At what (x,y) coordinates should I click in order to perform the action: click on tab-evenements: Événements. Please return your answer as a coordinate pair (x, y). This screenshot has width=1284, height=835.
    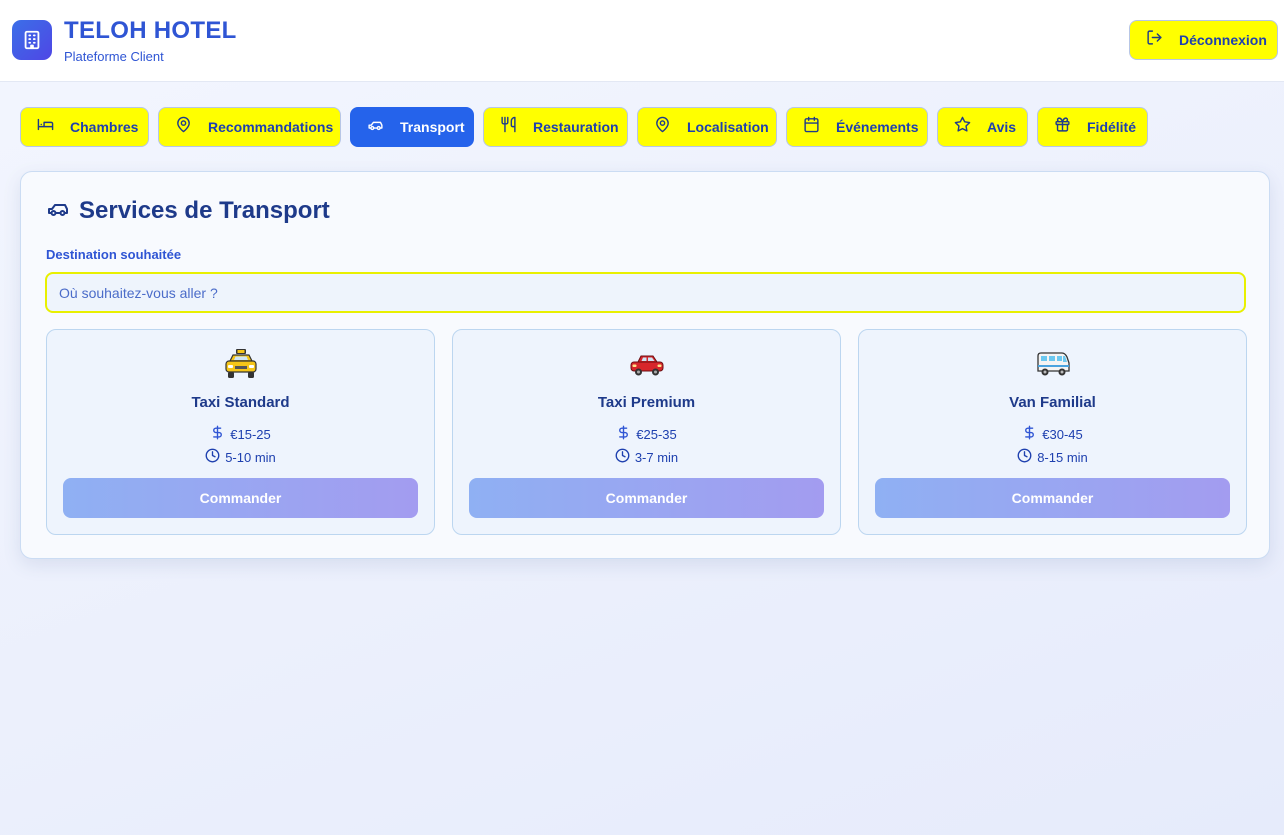
    Looking at the image, I should click on (857, 127).